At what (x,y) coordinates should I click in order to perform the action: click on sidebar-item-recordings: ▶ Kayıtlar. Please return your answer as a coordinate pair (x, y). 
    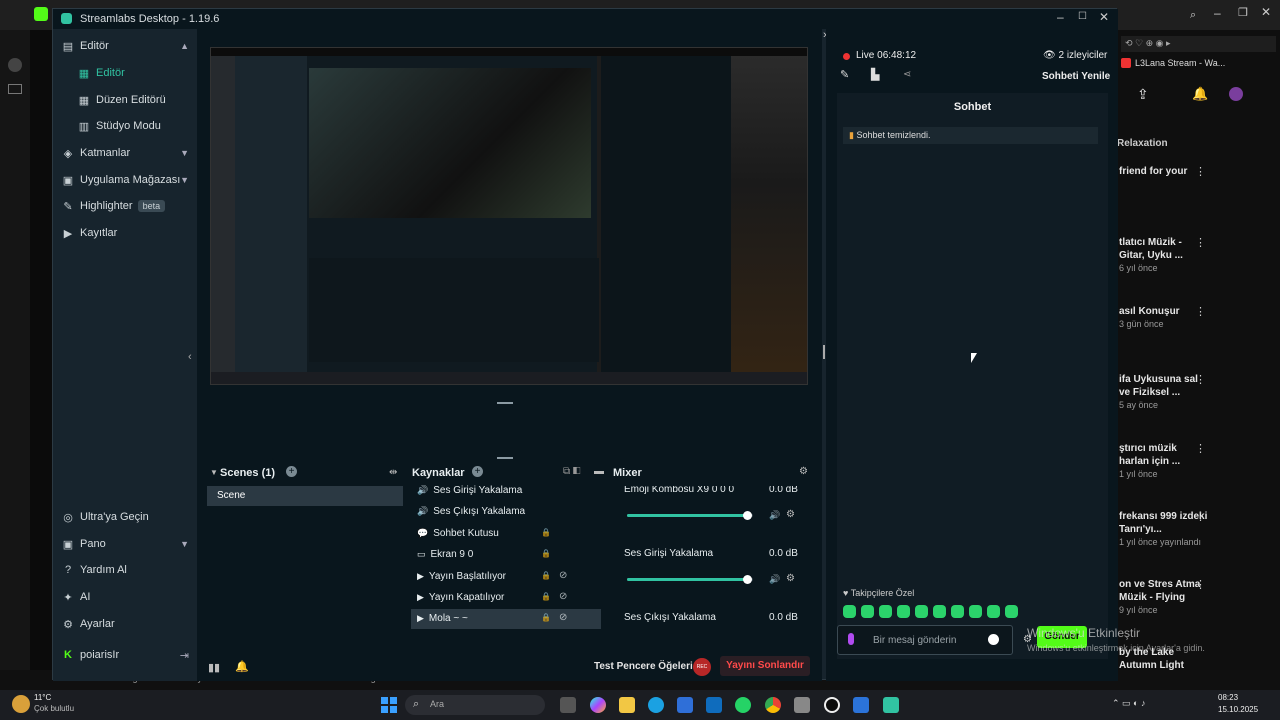
    Looking at the image, I should click on (126, 233).